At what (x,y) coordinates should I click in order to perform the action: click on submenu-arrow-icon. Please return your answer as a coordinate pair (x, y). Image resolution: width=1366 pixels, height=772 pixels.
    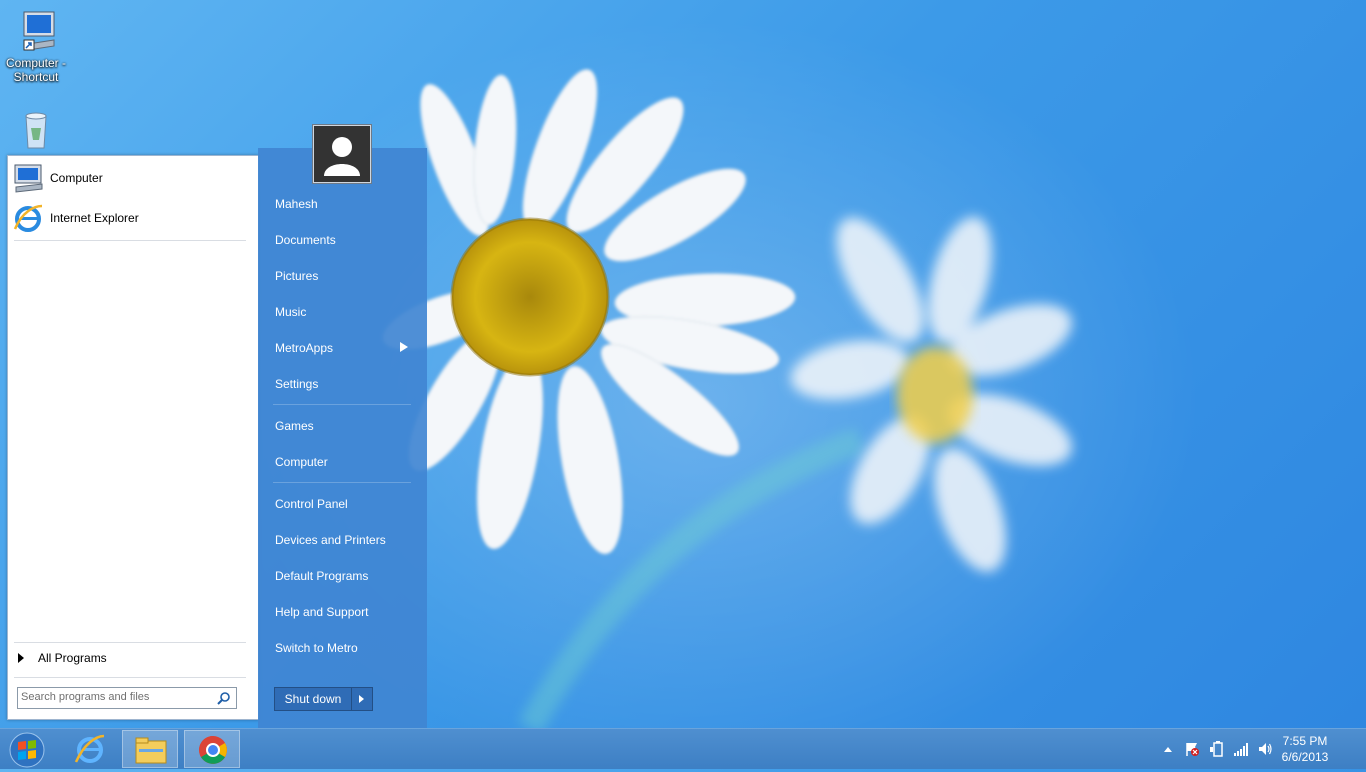
    Looking at the image, I should click on (404, 347).